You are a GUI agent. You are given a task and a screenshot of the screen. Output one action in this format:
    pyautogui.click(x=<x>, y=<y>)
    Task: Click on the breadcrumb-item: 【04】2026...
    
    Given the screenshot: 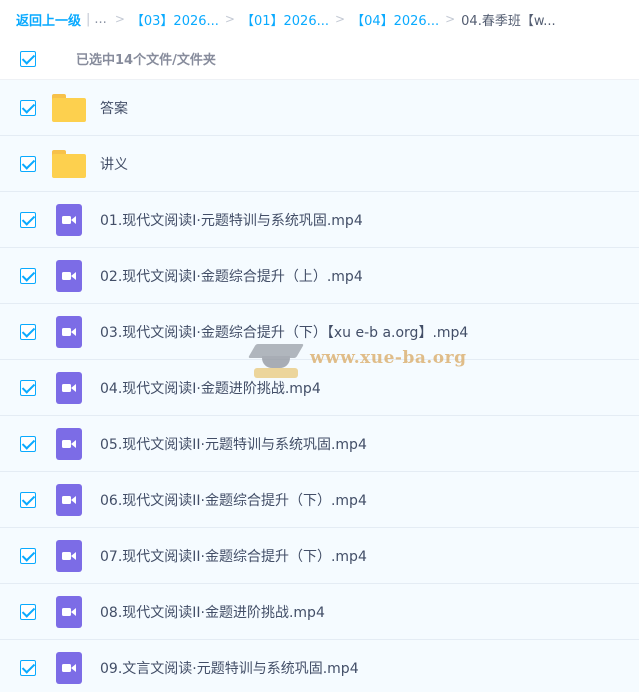 What is the action you would take?
    pyautogui.click(x=395, y=19)
    